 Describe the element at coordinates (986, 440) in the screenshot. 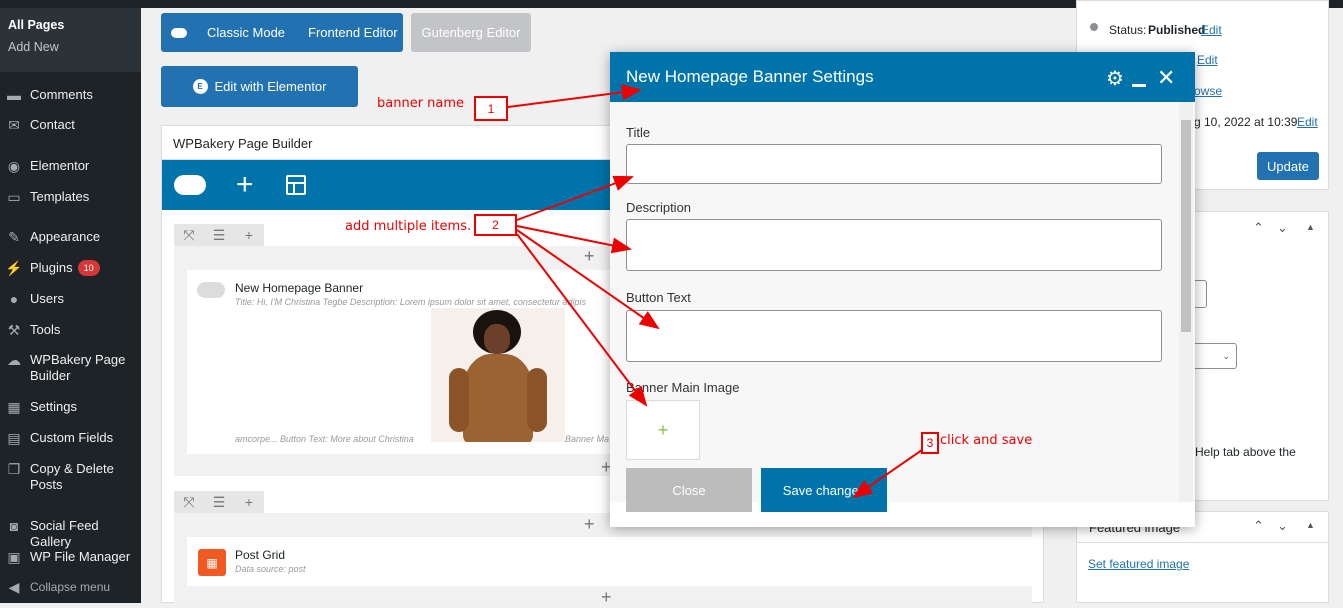

I see `annotation-click-save: click and save` at that location.